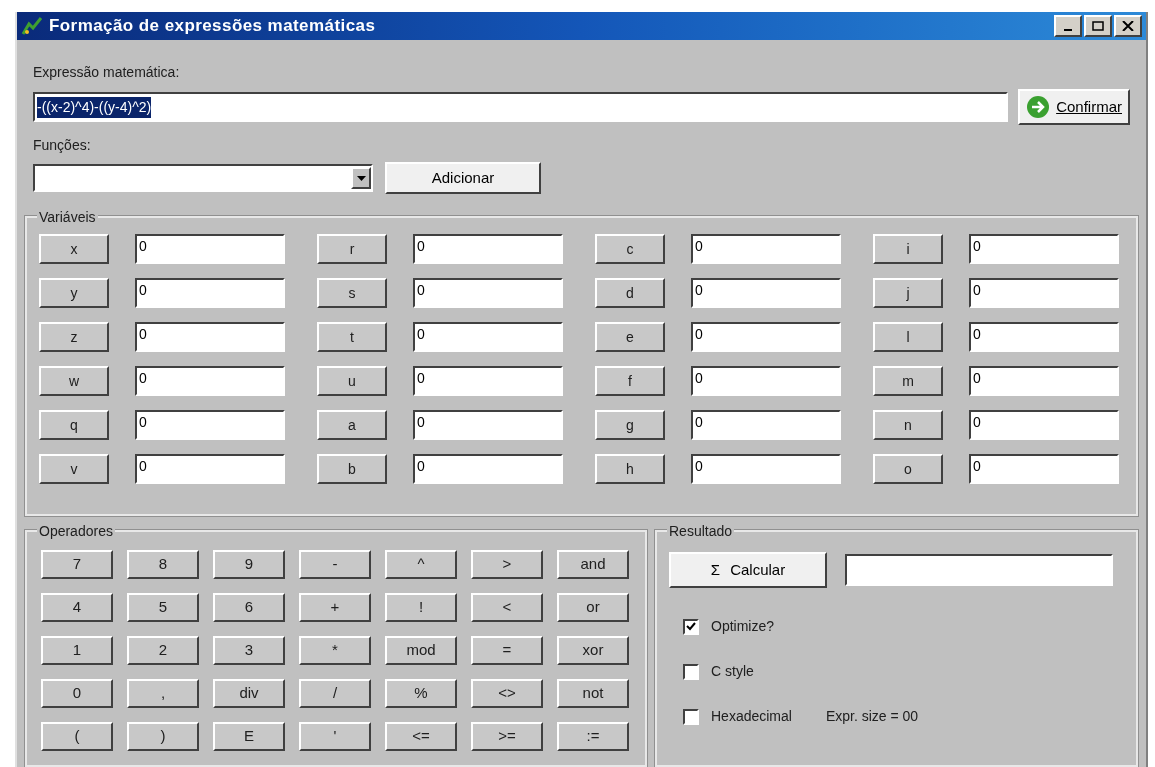 Image resolution: width=1155 pixels, height=767 pixels. I want to click on minimize-button, so click(1068, 26).